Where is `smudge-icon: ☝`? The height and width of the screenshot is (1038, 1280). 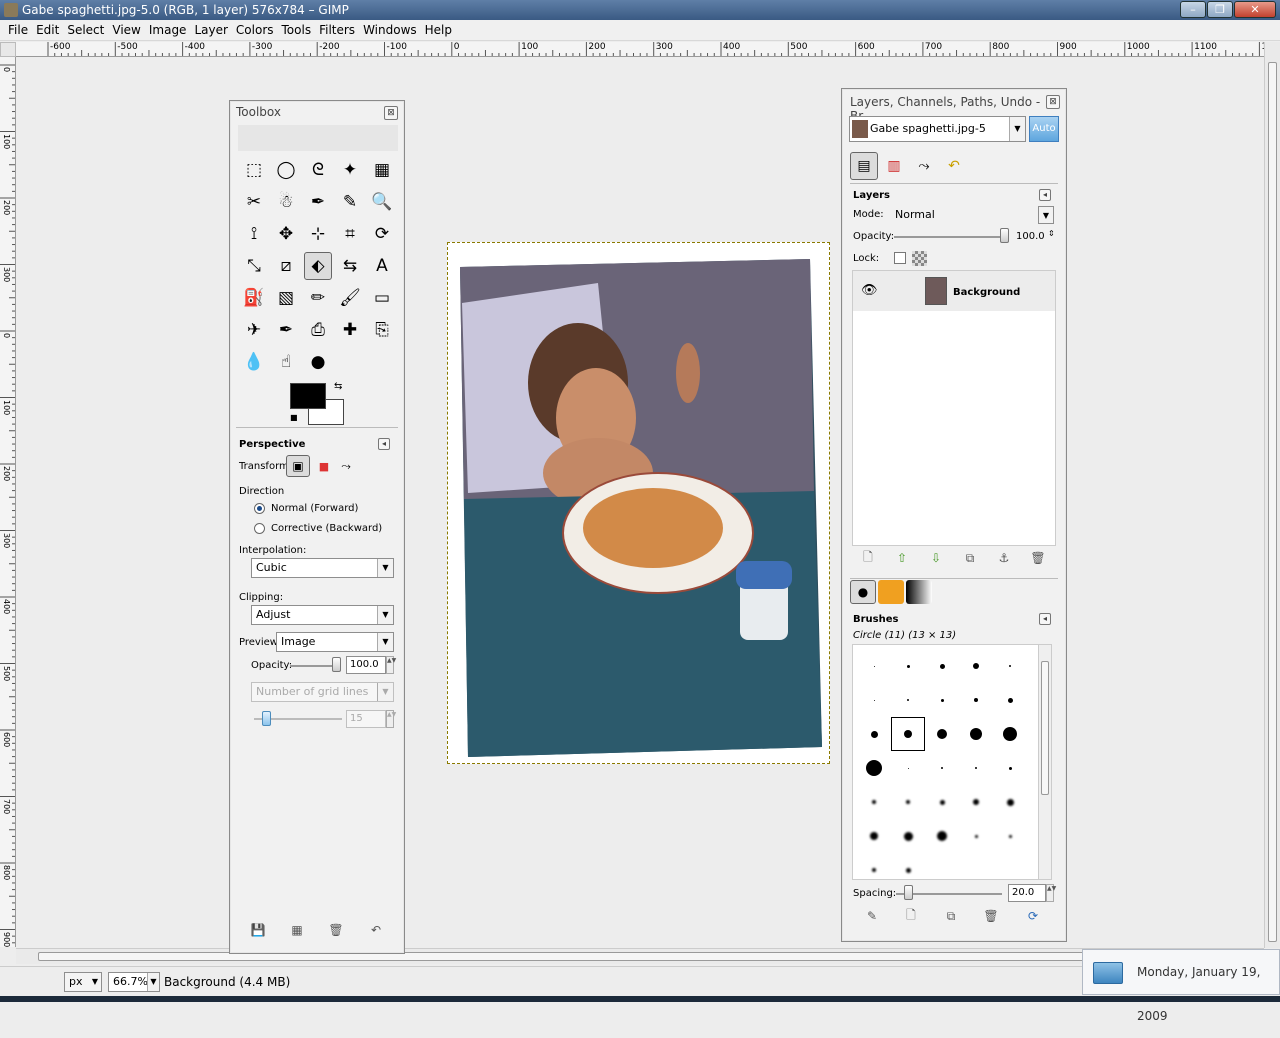
smudge-icon: ☝ is located at coordinates (286, 362).